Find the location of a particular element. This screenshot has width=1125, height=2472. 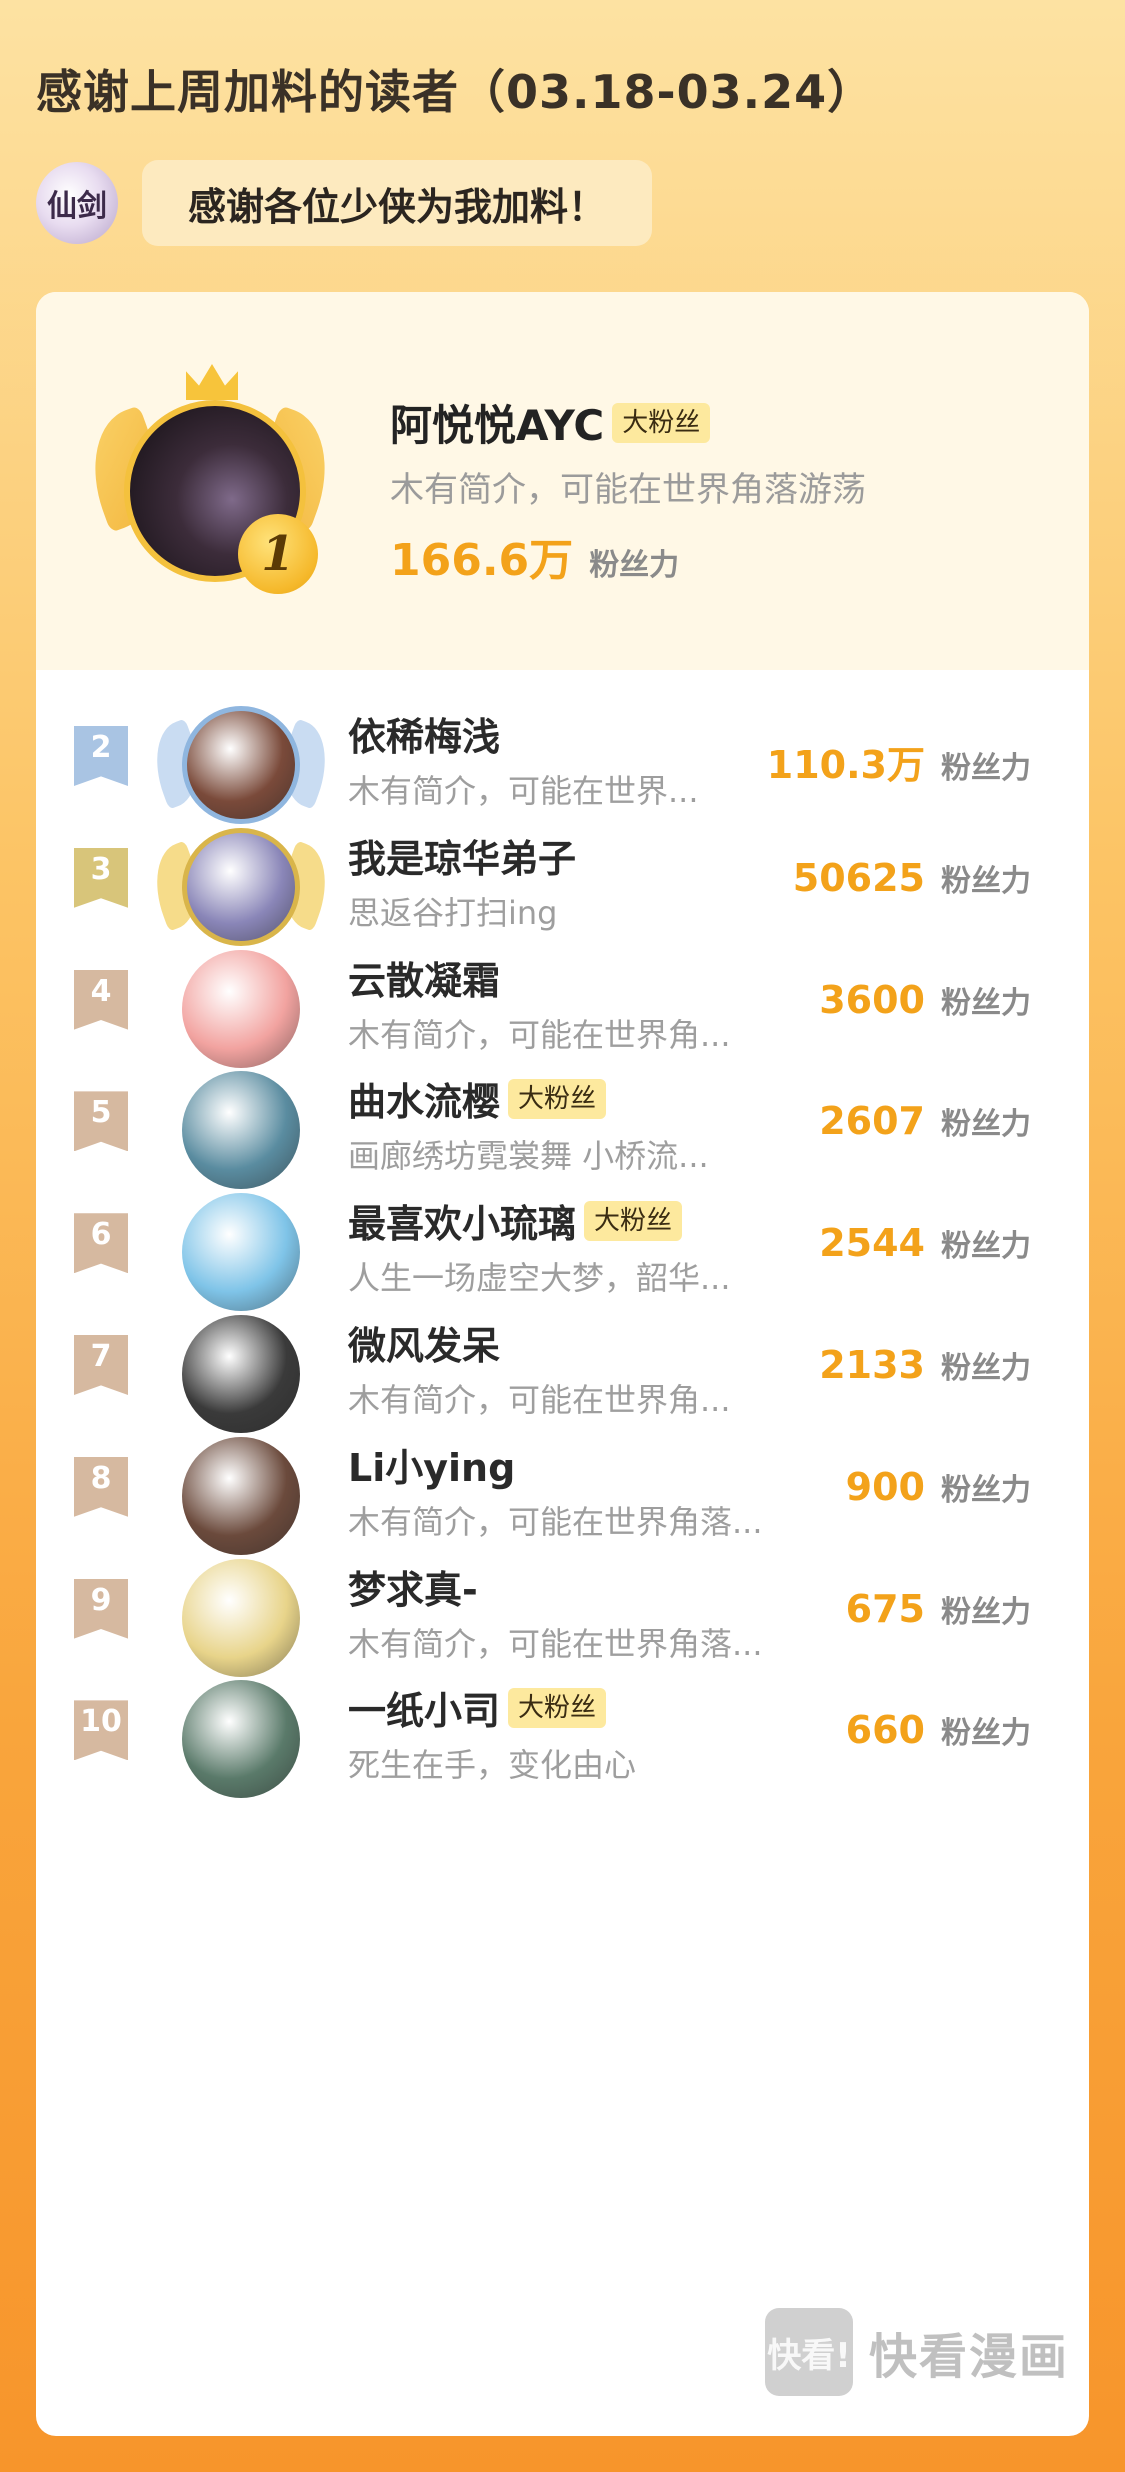

fan-power-score: 2607 粉丝力 is located at coordinates (925, 1121).